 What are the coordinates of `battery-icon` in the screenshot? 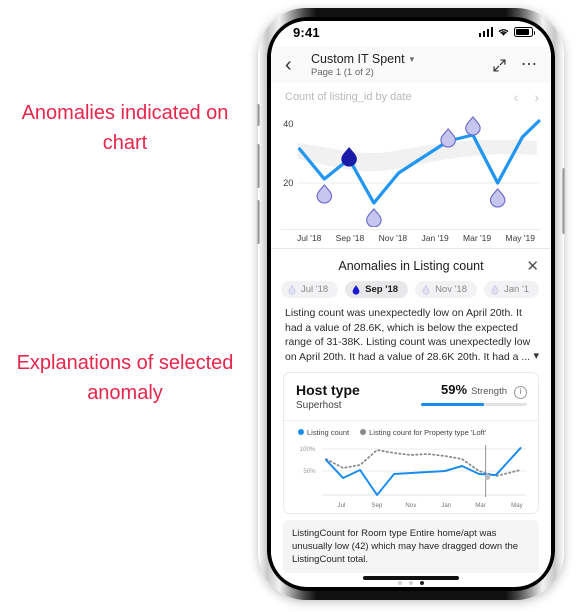 It's located at (524, 32).